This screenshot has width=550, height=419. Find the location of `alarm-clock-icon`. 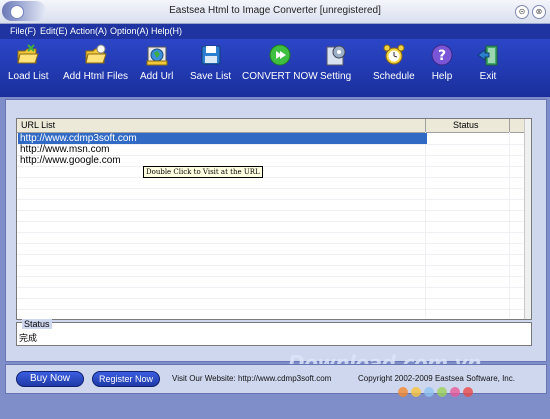

alarm-clock-icon is located at coordinates (394, 55).